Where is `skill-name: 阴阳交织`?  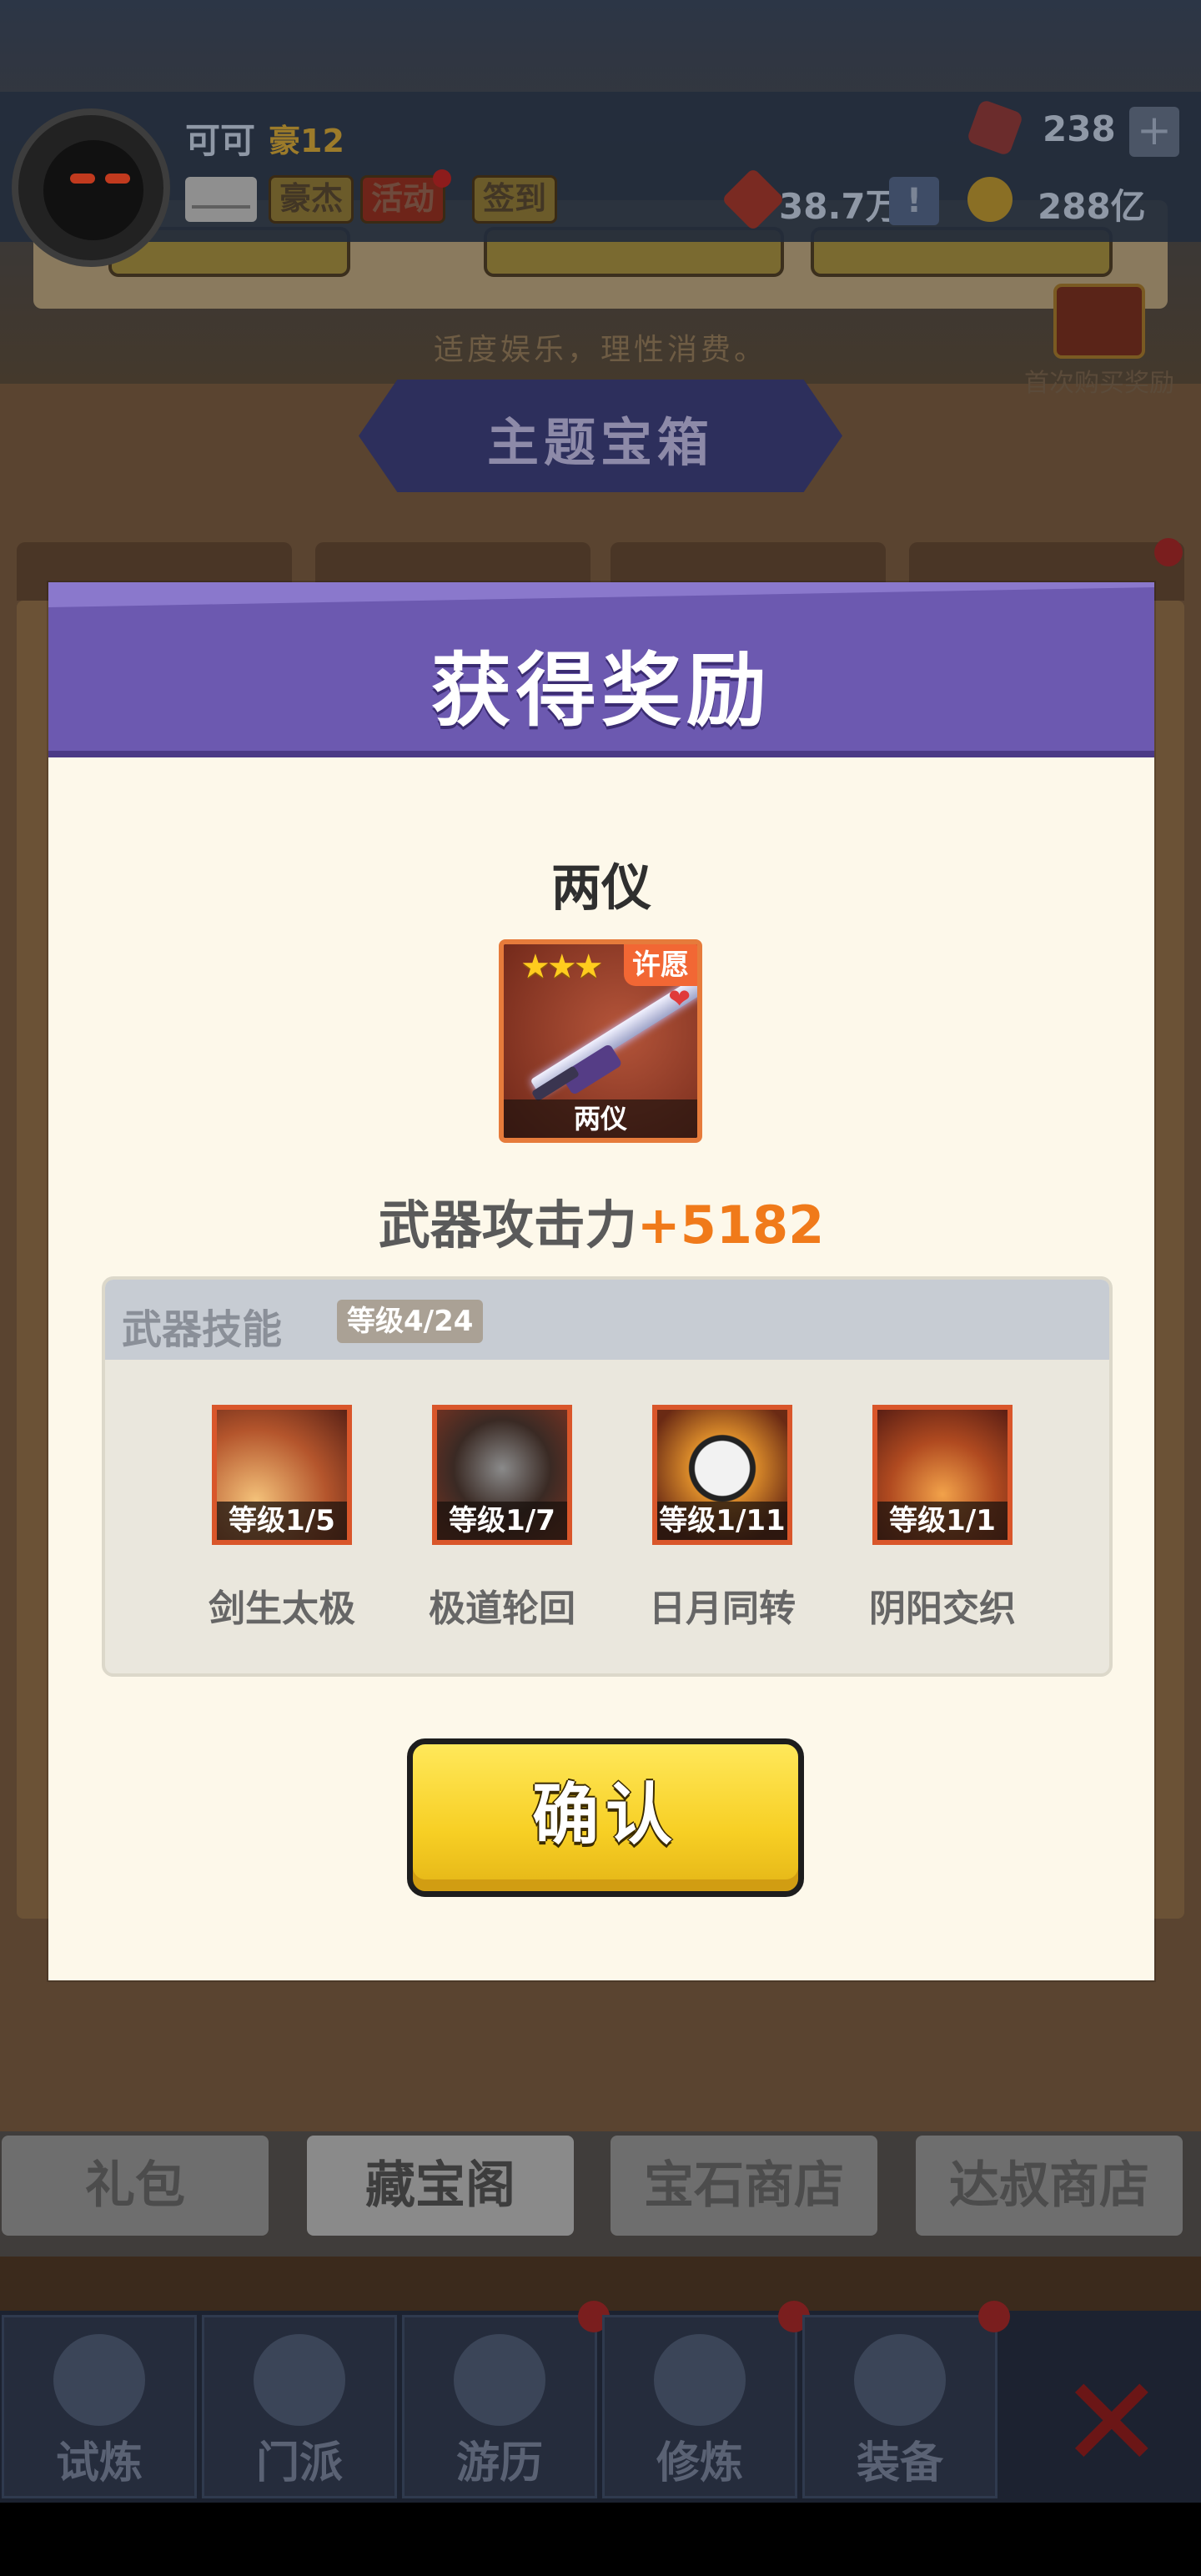 skill-name: 阴阳交织 is located at coordinates (943, 1608).